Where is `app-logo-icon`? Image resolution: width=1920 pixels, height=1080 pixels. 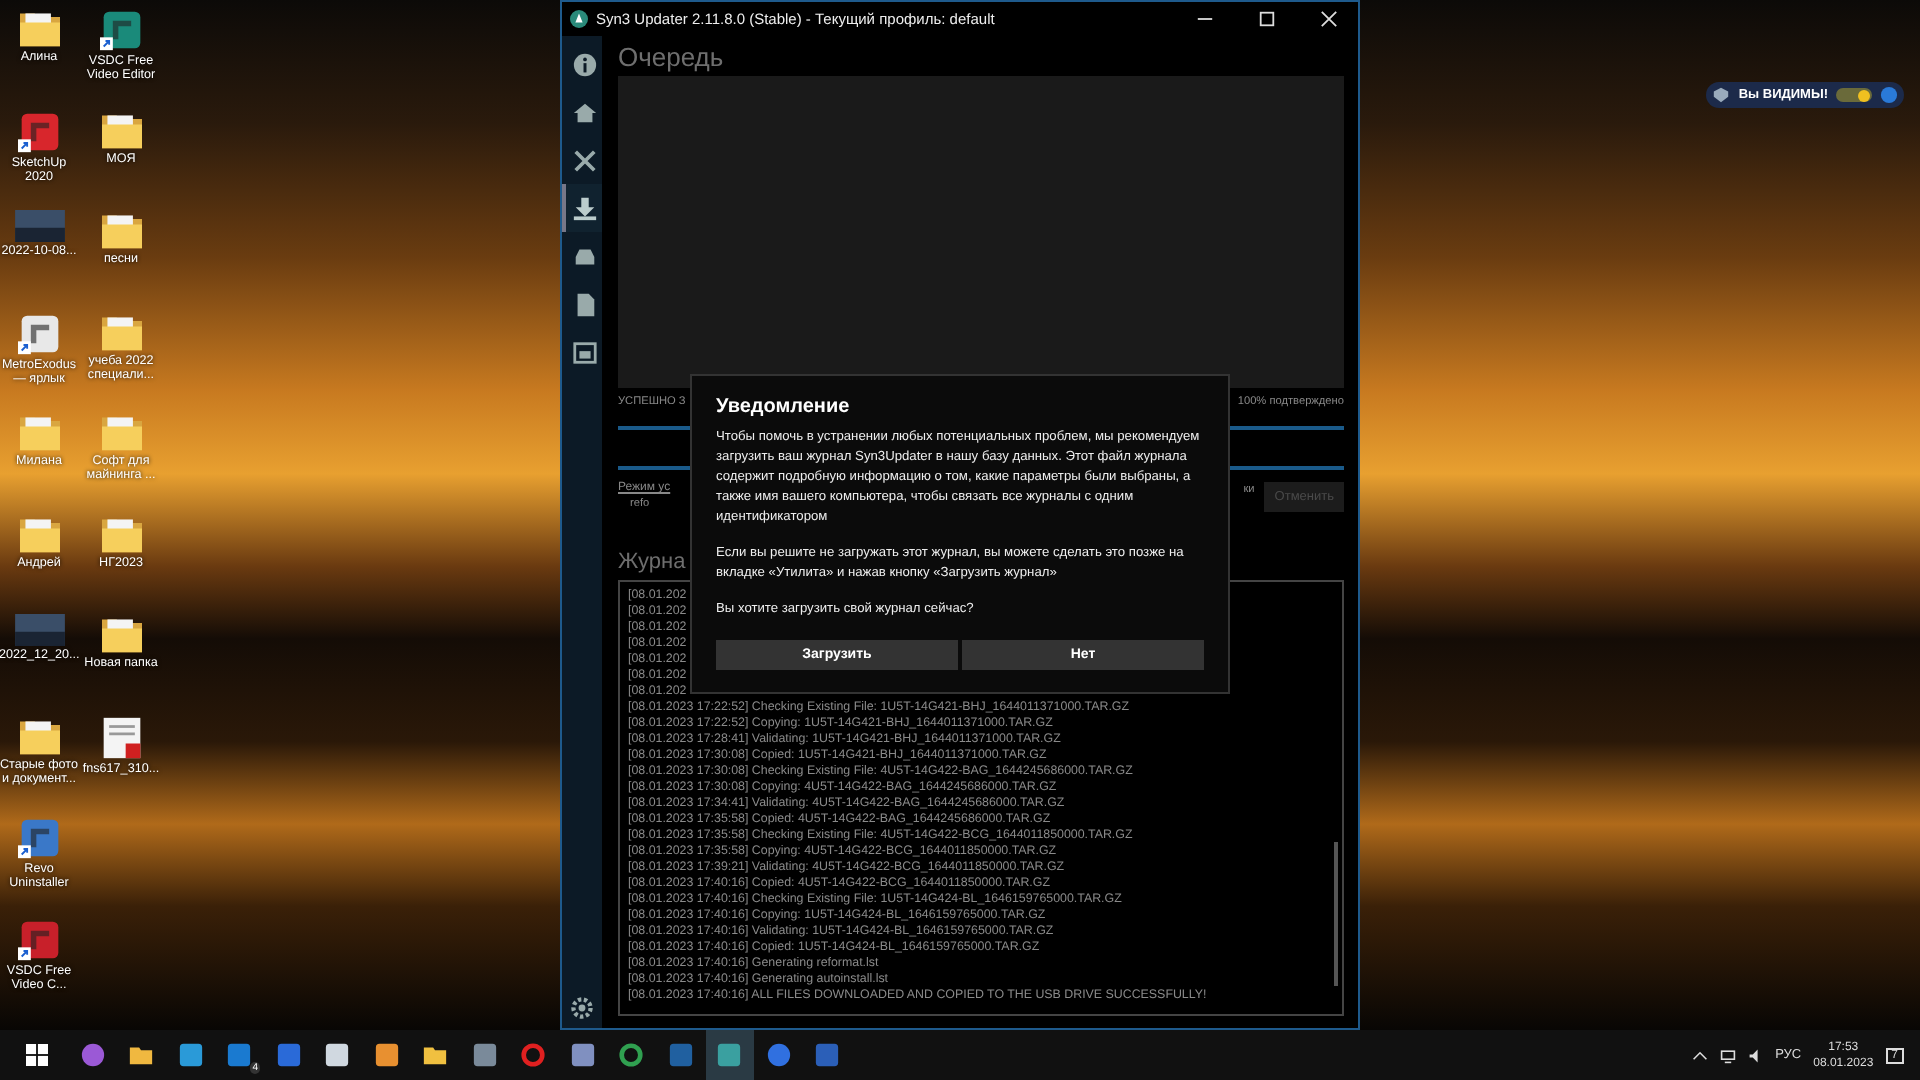 app-logo-icon is located at coordinates (579, 19).